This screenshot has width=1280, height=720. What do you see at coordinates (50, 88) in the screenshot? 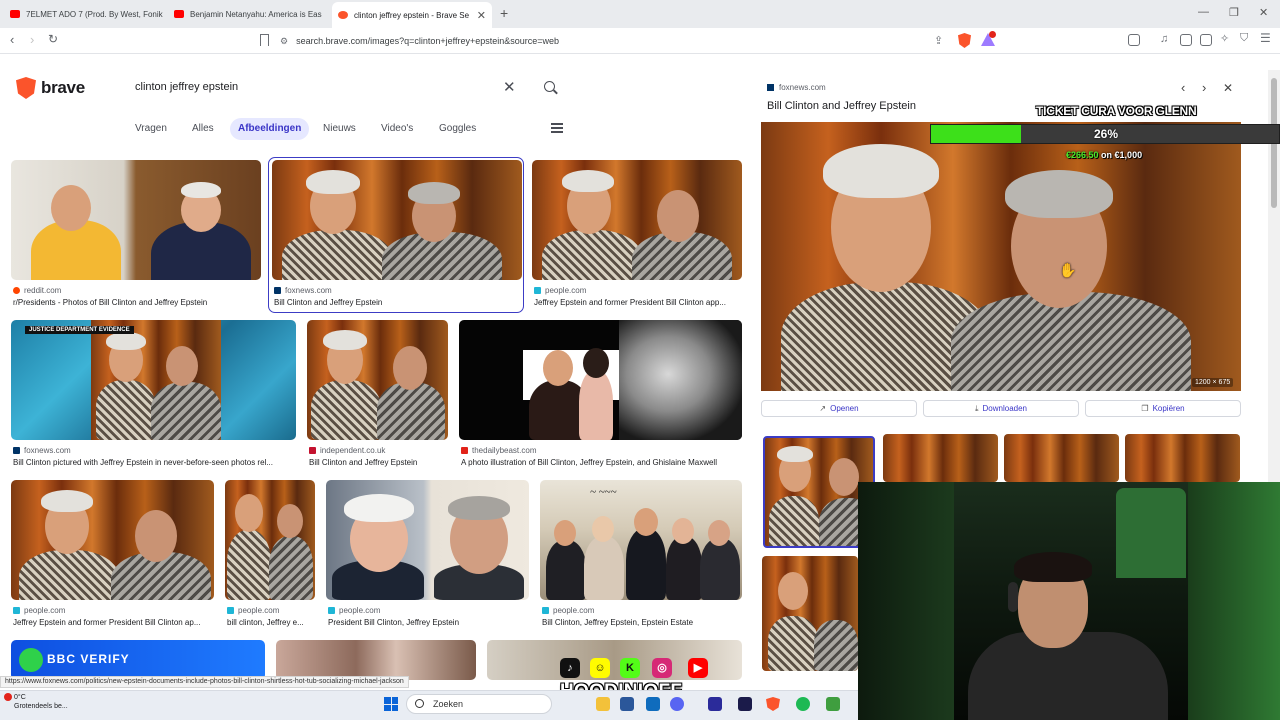
I see `brave-logo: brave` at bounding box center [50, 88].